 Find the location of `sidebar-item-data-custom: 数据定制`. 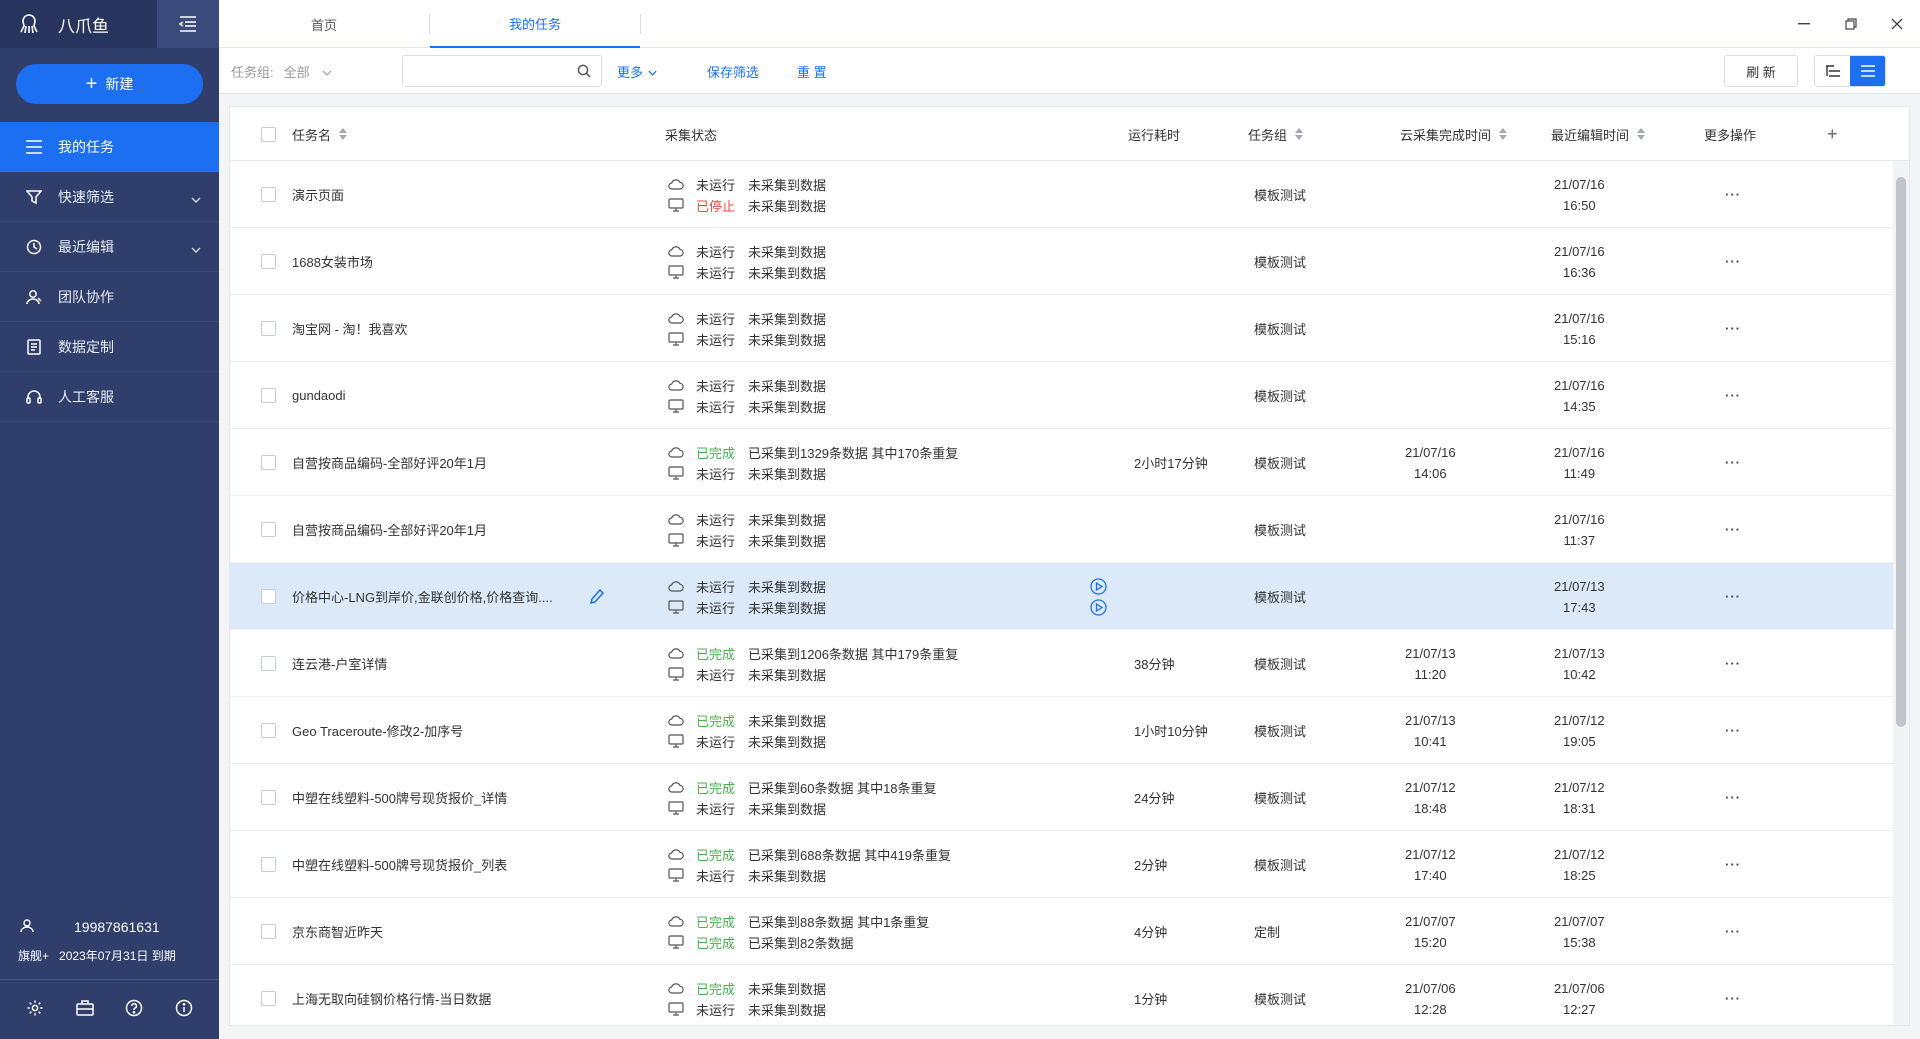

sidebar-item-data-custom: 数据定制 is located at coordinates (109, 347).